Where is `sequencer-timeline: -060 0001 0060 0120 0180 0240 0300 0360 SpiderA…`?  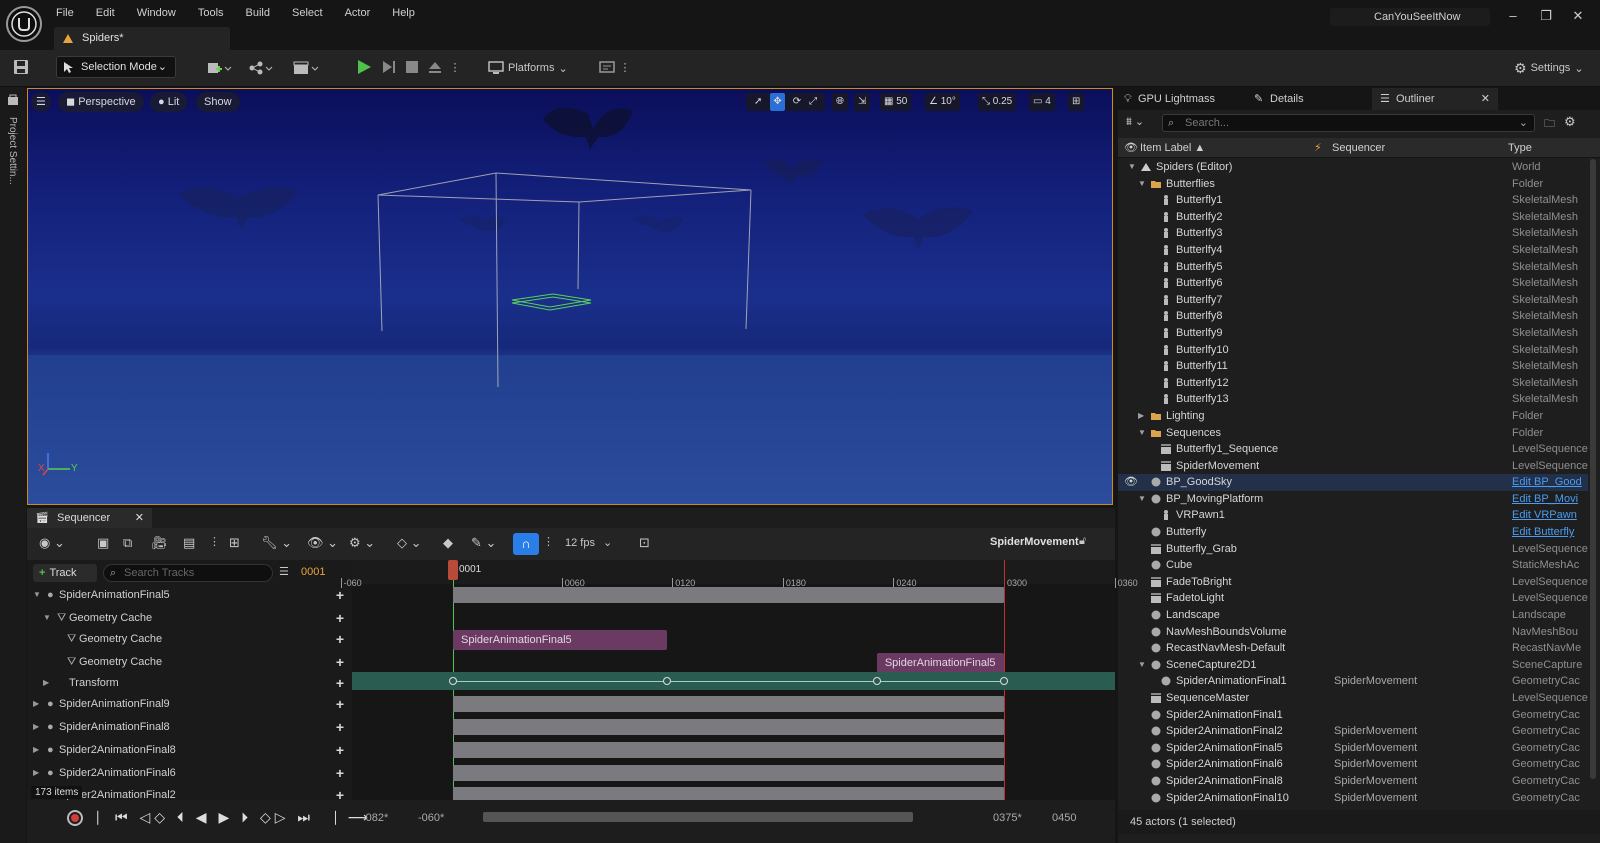 sequencer-timeline: -060 0001 0060 0120 0180 0240 0300 0360 SpiderA… is located at coordinates (739, 681).